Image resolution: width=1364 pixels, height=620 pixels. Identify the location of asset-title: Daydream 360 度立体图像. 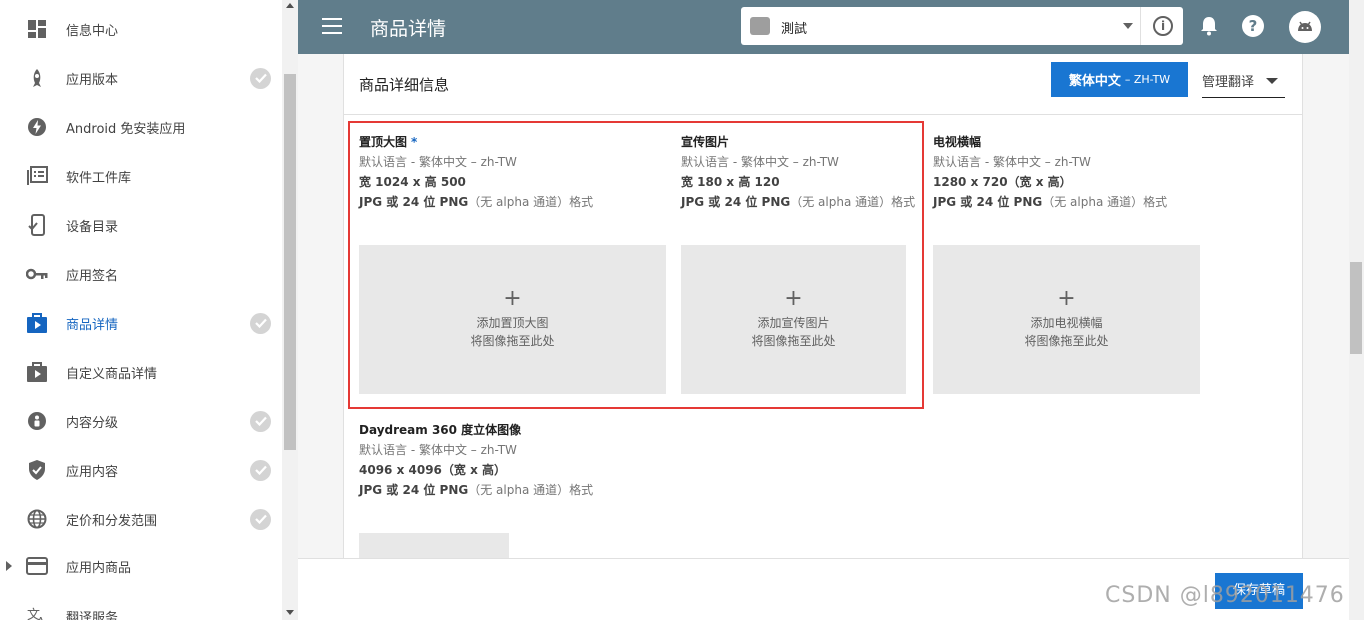
(440, 430).